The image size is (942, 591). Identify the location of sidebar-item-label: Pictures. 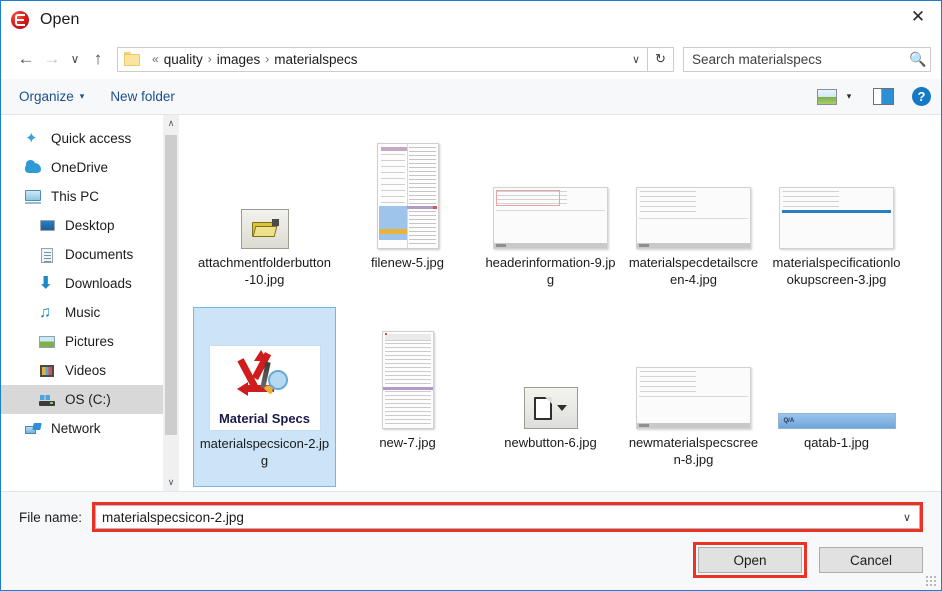
(89, 341).